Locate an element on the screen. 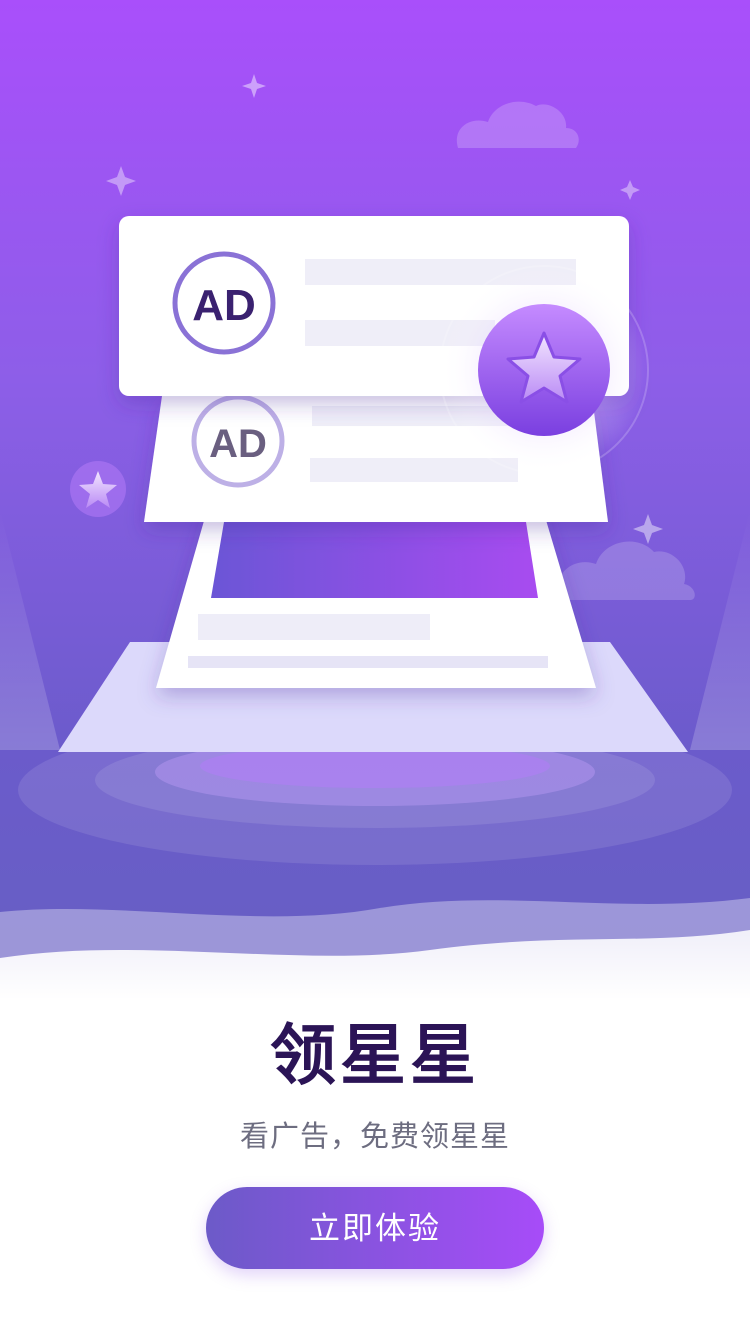 The width and height of the screenshot is (750, 1334). page-title: 领星星 is located at coordinates (375, 1055).